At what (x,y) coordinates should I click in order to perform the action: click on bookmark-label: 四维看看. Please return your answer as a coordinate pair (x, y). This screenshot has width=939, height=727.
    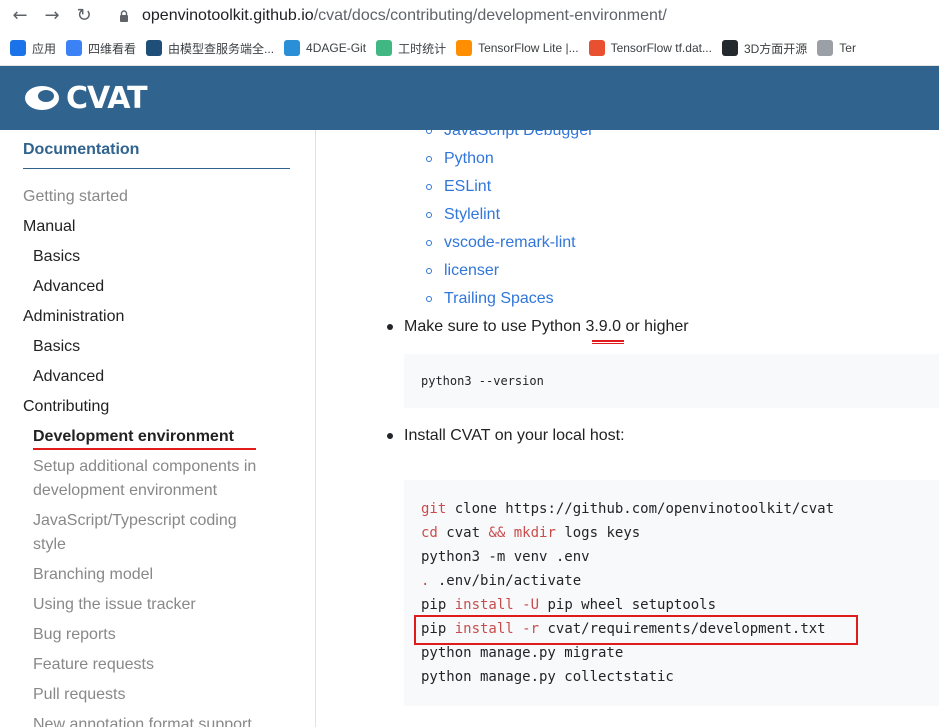
    Looking at the image, I should click on (112, 48).